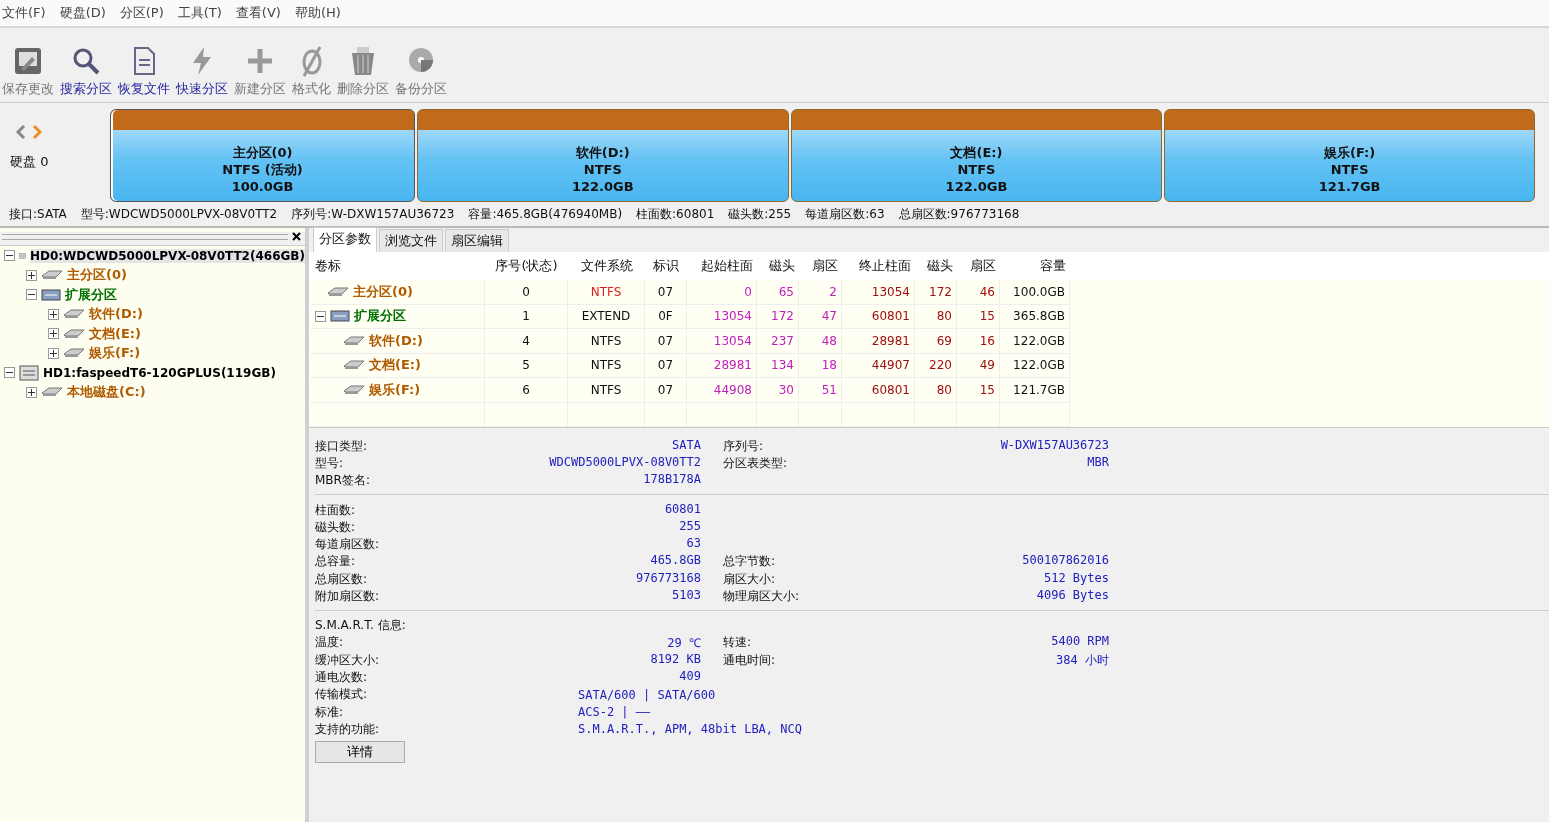 This screenshot has height=822, width=1549. Describe the element at coordinates (347, 660) in the screenshot. I see `field-label: 缓冲区大小:` at that location.